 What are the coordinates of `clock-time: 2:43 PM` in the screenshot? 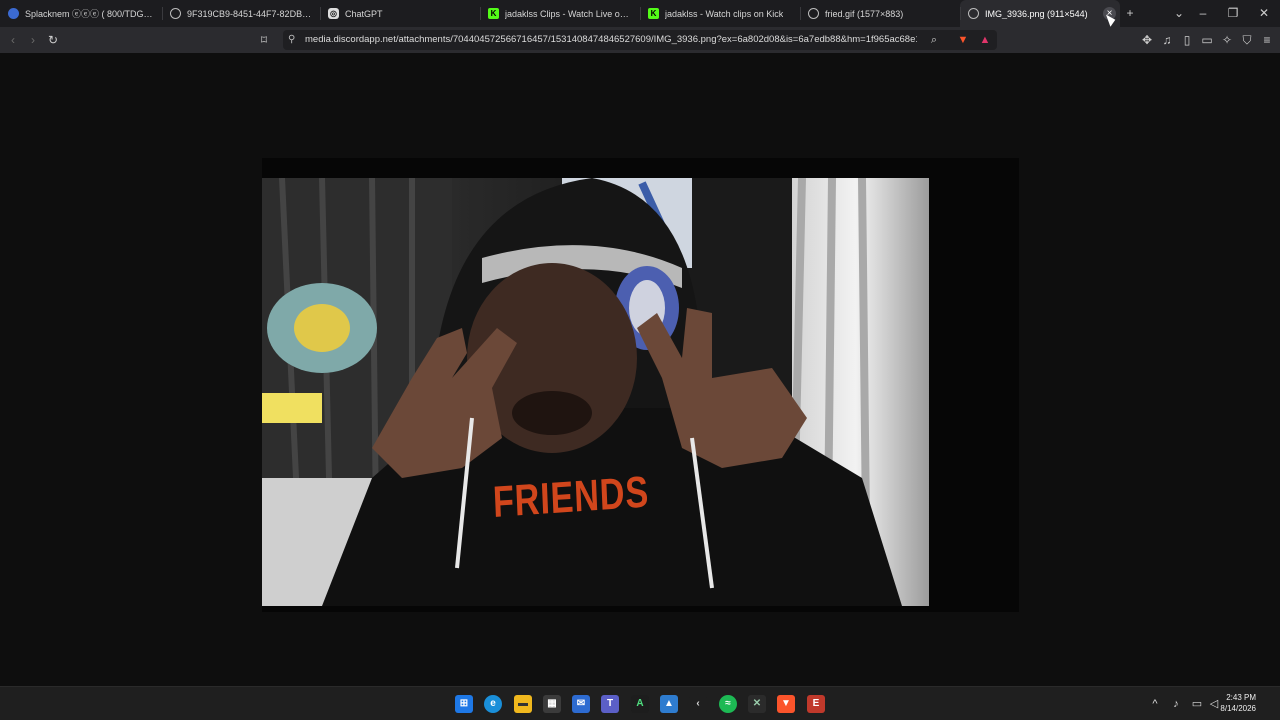 It's located at (1241, 697).